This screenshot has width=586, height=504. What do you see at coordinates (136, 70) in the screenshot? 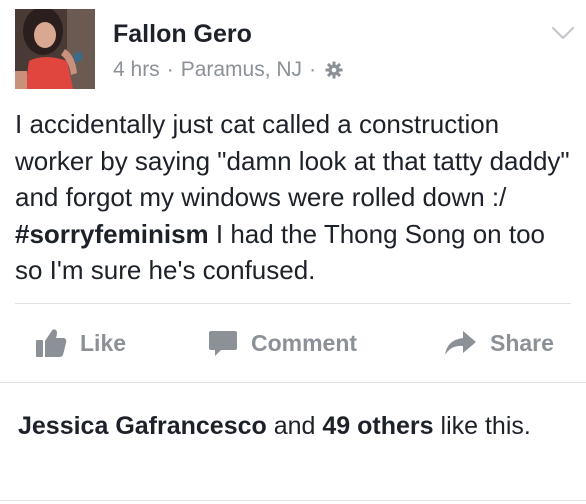
I see `post-time: 4 hrs` at bounding box center [136, 70].